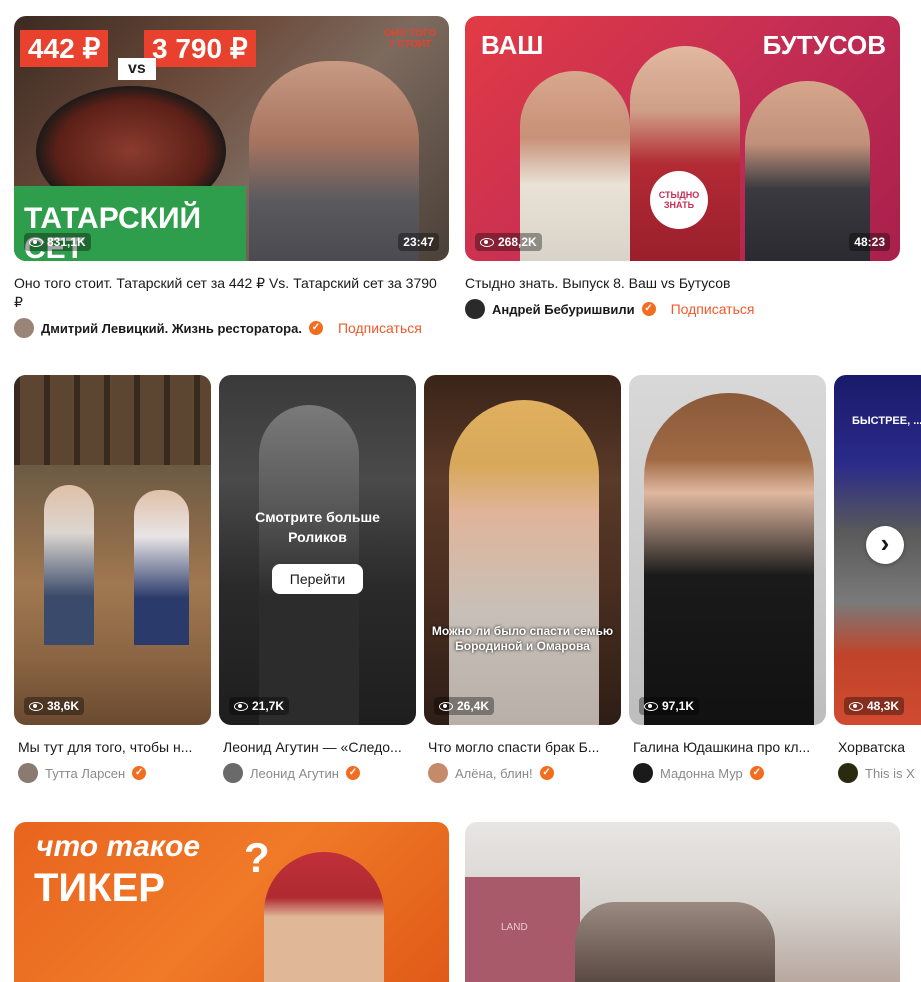 This screenshot has height=982, width=921. What do you see at coordinates (886, 421) in the screenshot?
I see `thumb-text: БЫСТРЕЕ, ... М` at bounding box center [886, 421].